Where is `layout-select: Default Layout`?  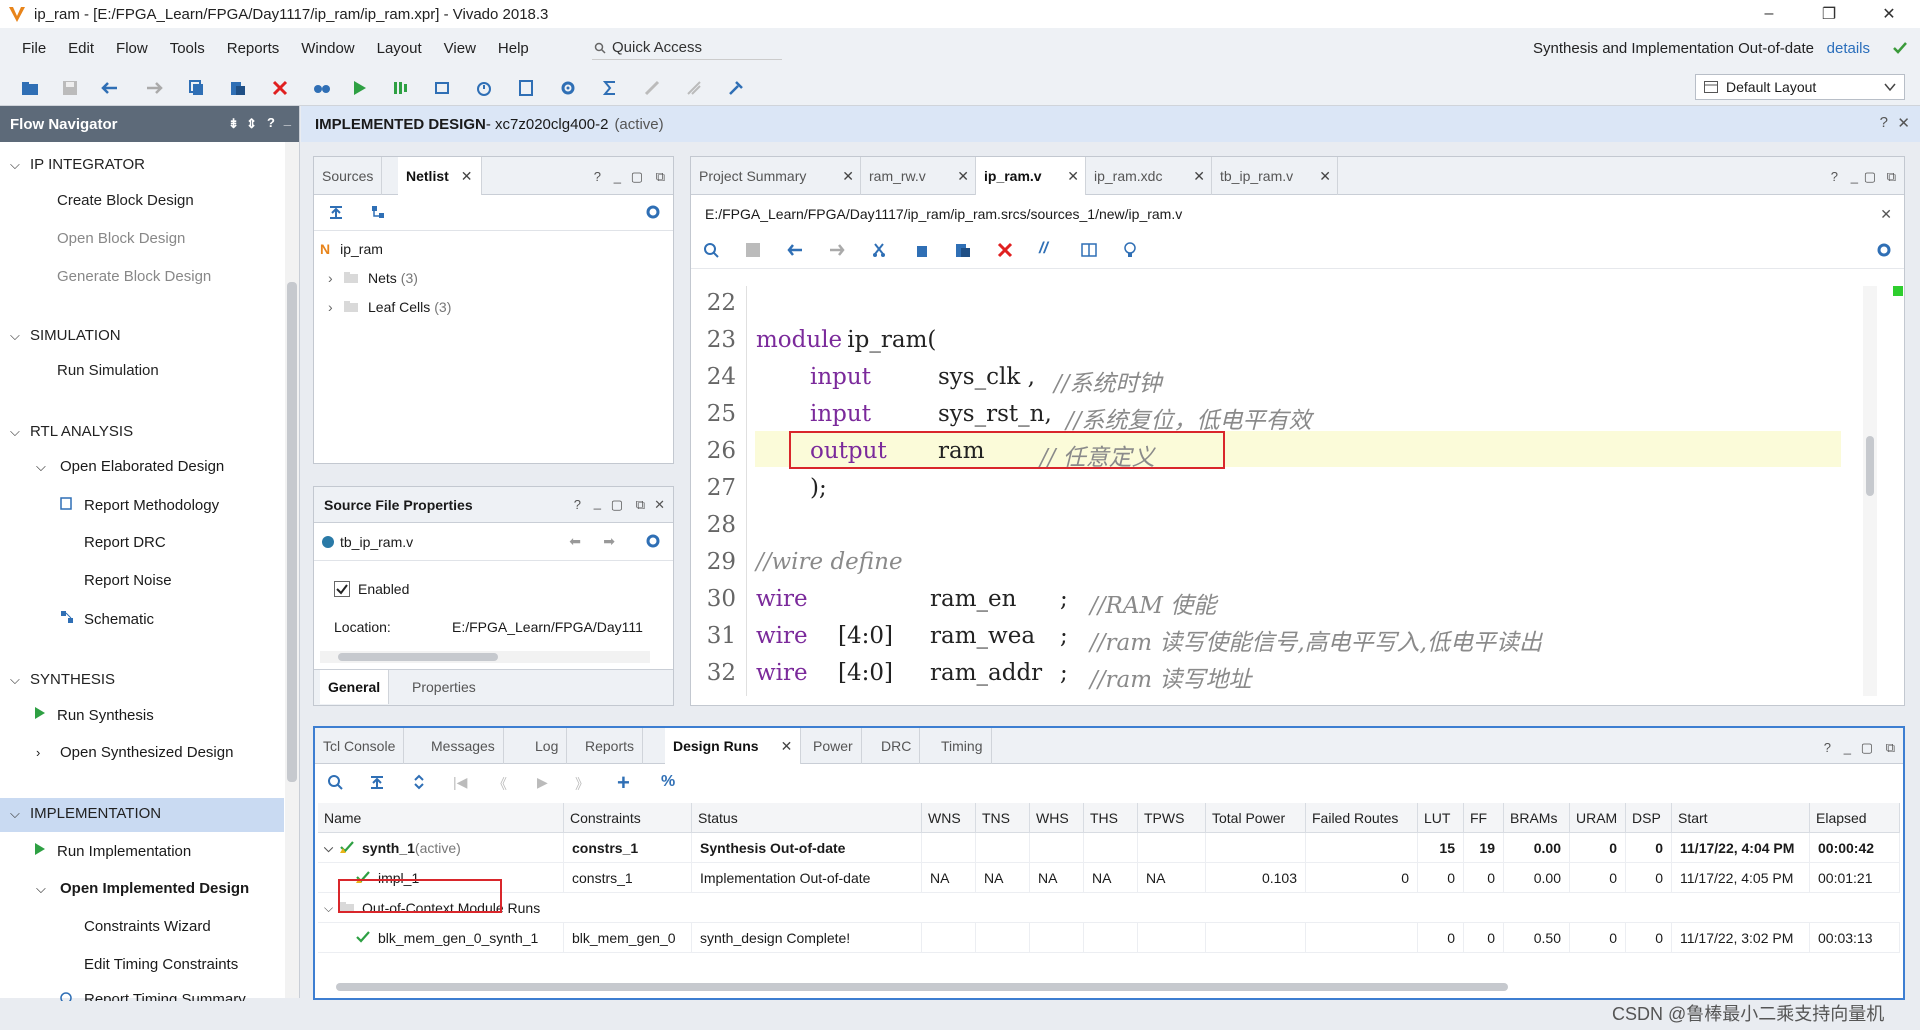
layout-select: Default Layout is located at coordinates (1800, 87).